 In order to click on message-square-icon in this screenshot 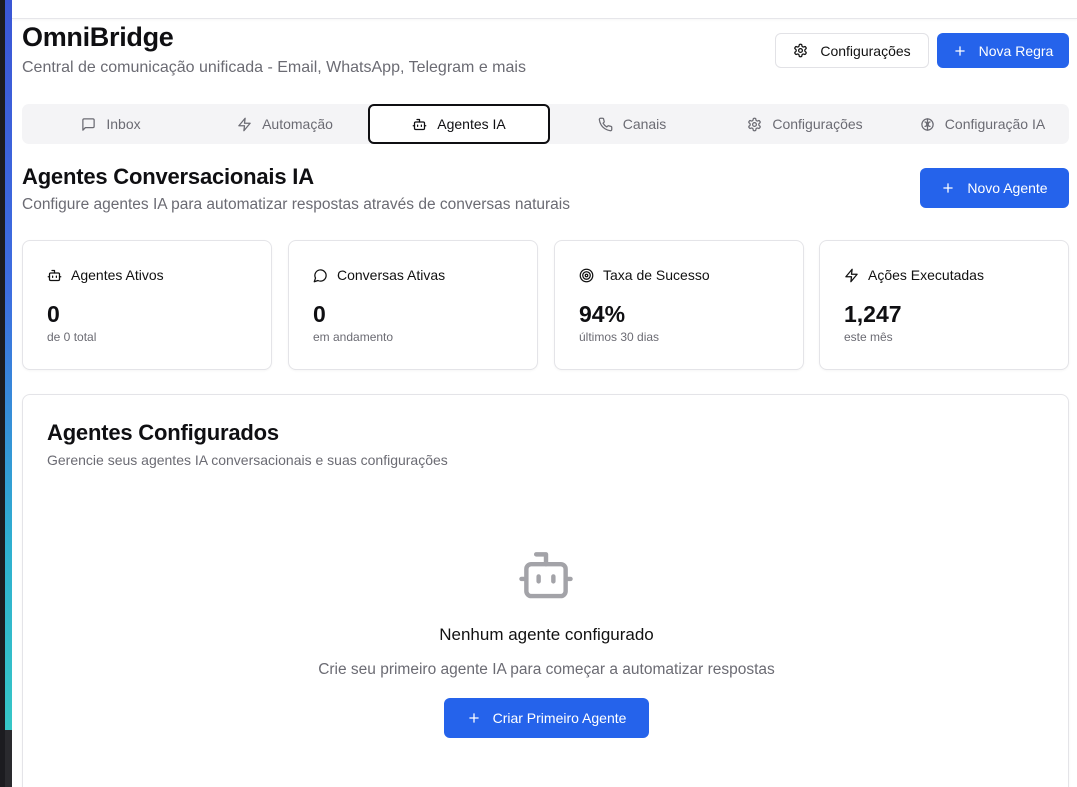, I will do `click(89, 124)`.